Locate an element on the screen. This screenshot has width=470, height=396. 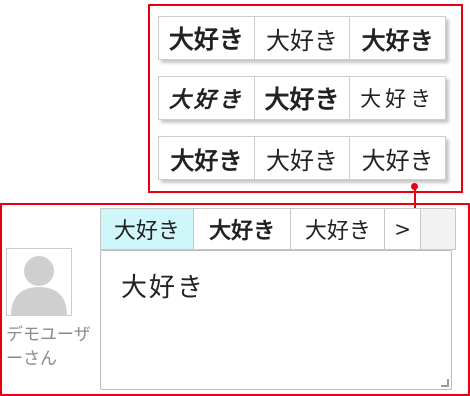
avatar is located at coordinates (39, 282).